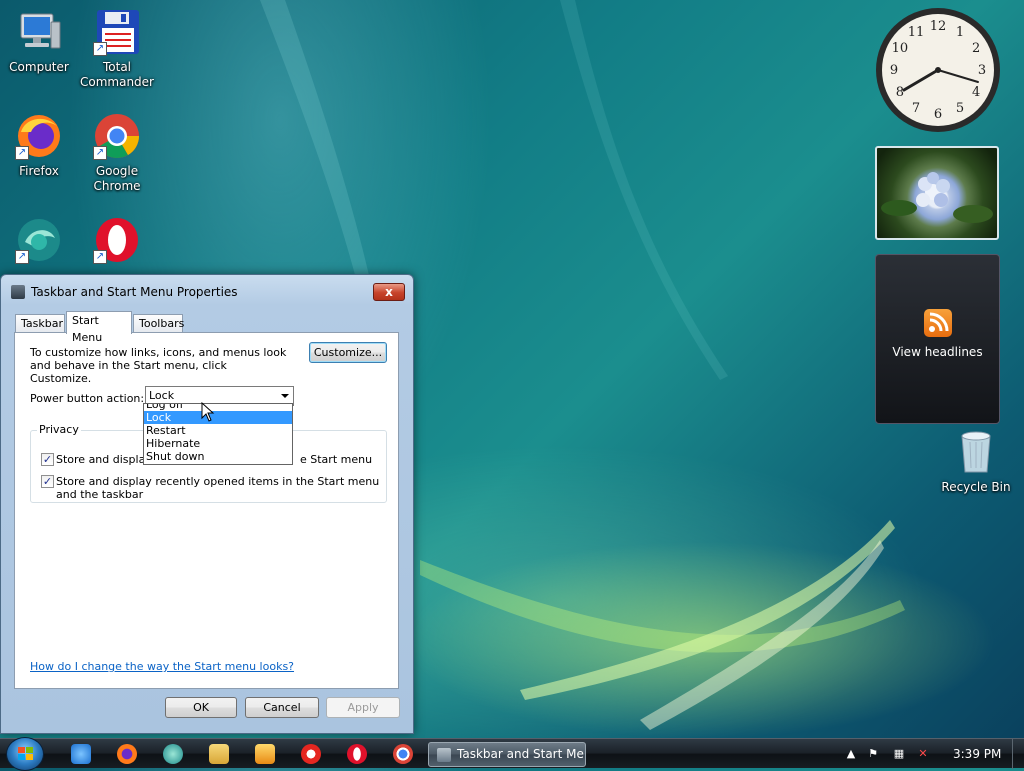 This screenshot has height=771, width=1024. I want to click on clock-numeral: 4, so click(976, 92).